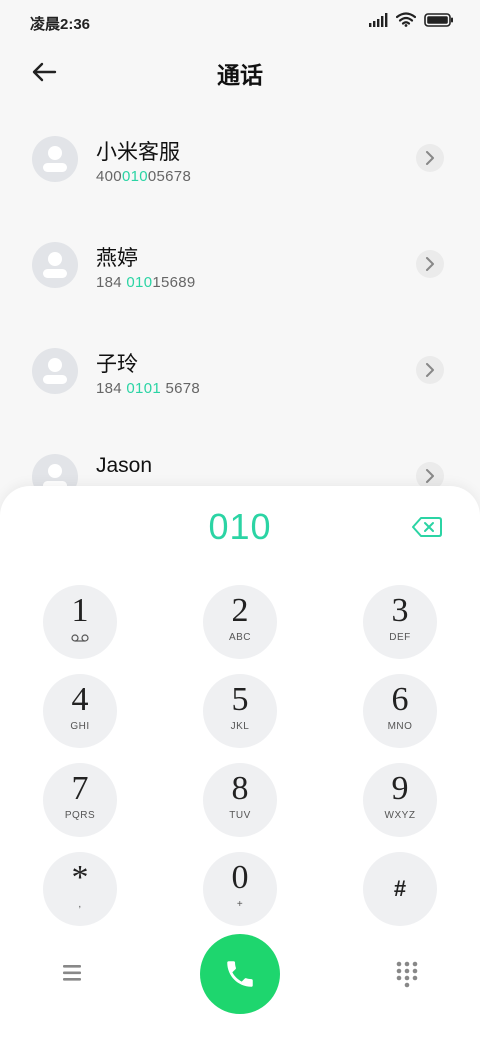 The width and height of the screenshot is (480, 1040). Describe the element at coordinates (400, 889) in the screenshot. I see `dial-key-hash: #` at that location.